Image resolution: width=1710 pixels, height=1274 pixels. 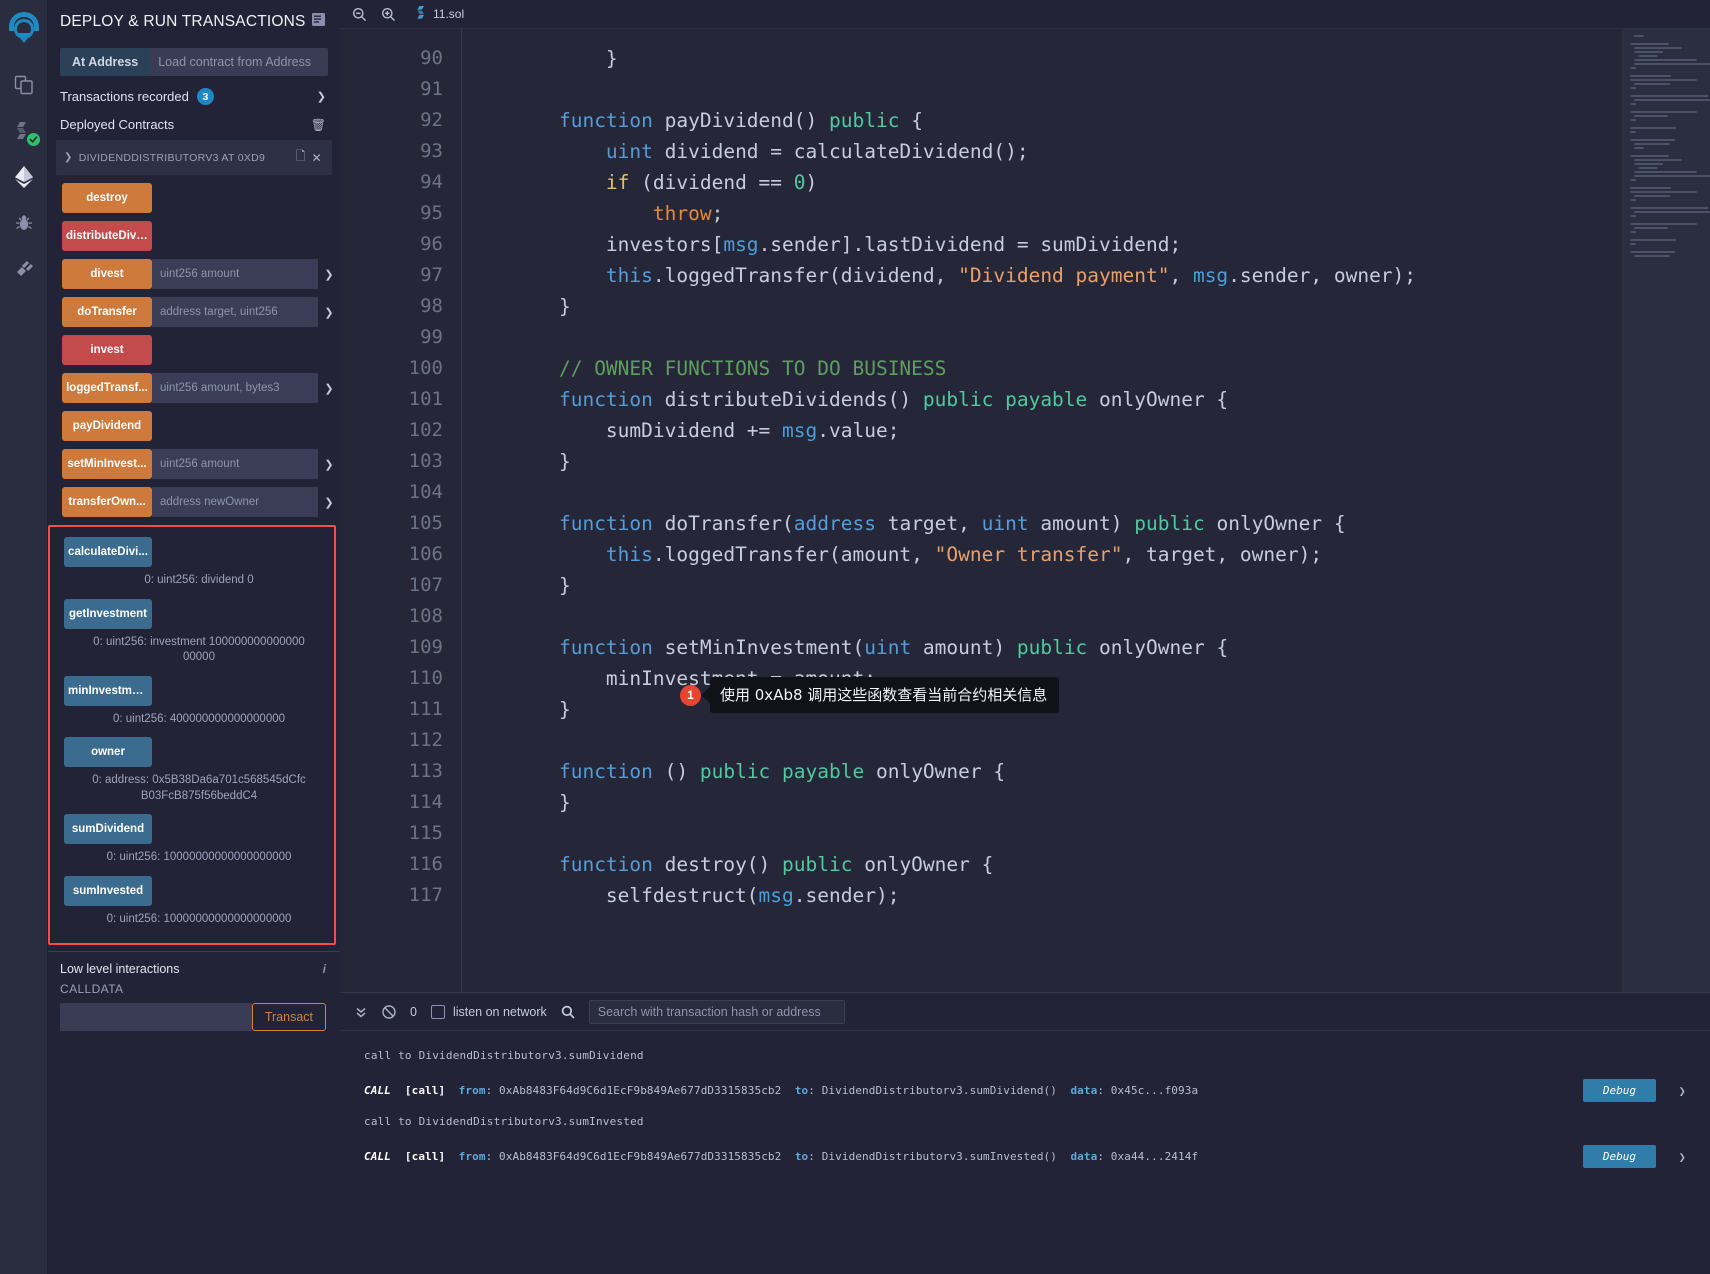 What do you see at coordinates (108, 752) in the screenshot?
I see `view-function-button-owner: owner` at bounding box center [108, 752].